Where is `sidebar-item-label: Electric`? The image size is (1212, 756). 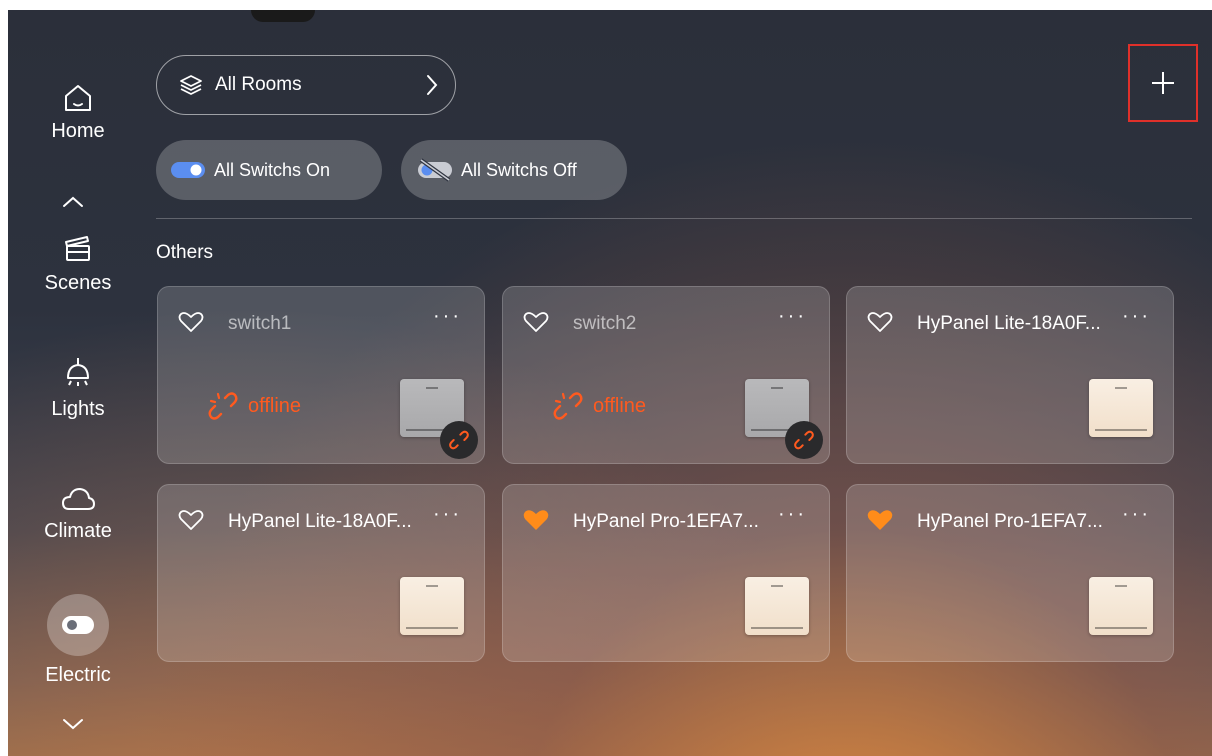 sidebar-item-label: Electric is located at coordinates (78, 675).